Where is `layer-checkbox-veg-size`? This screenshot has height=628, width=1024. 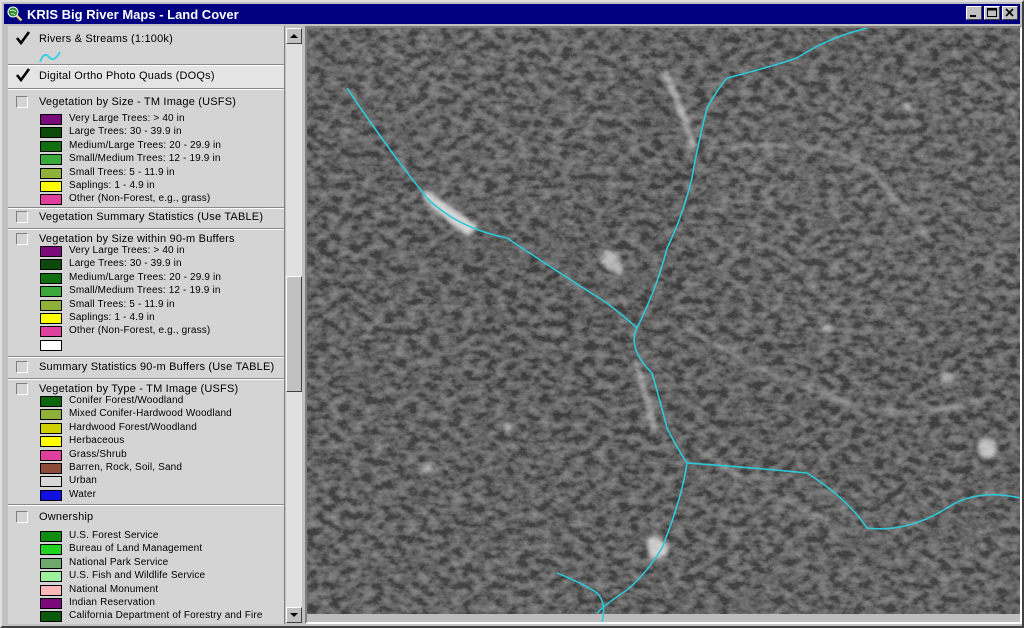
layer-checkbox-veg-size is located at coordinates (22, 102).